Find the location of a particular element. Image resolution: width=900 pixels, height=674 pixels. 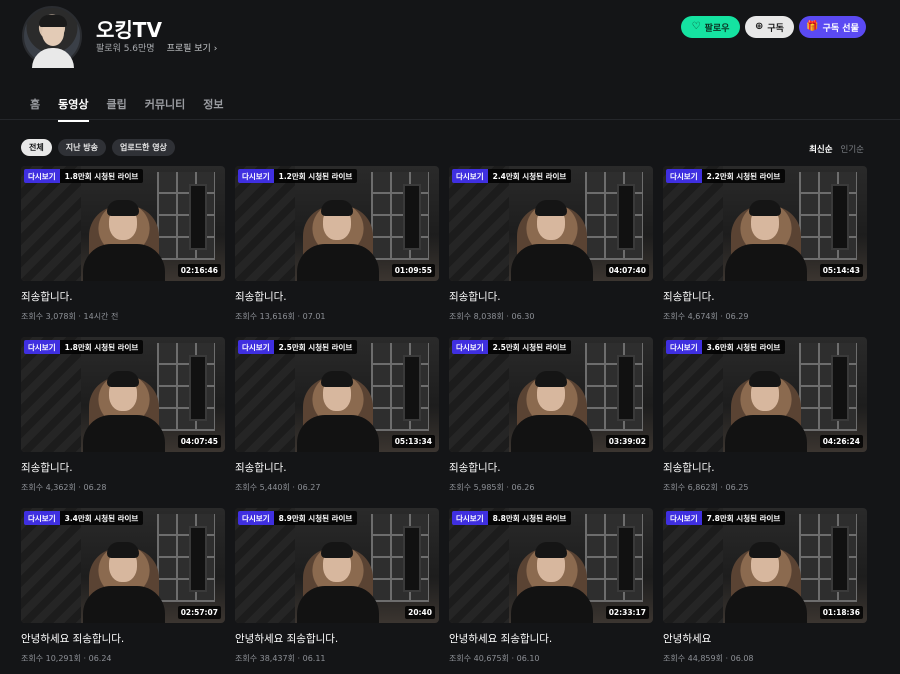

thumbnail-badges: 다시보기 2.4만회 시청된 라이브 is located at coordinates (512, 176).